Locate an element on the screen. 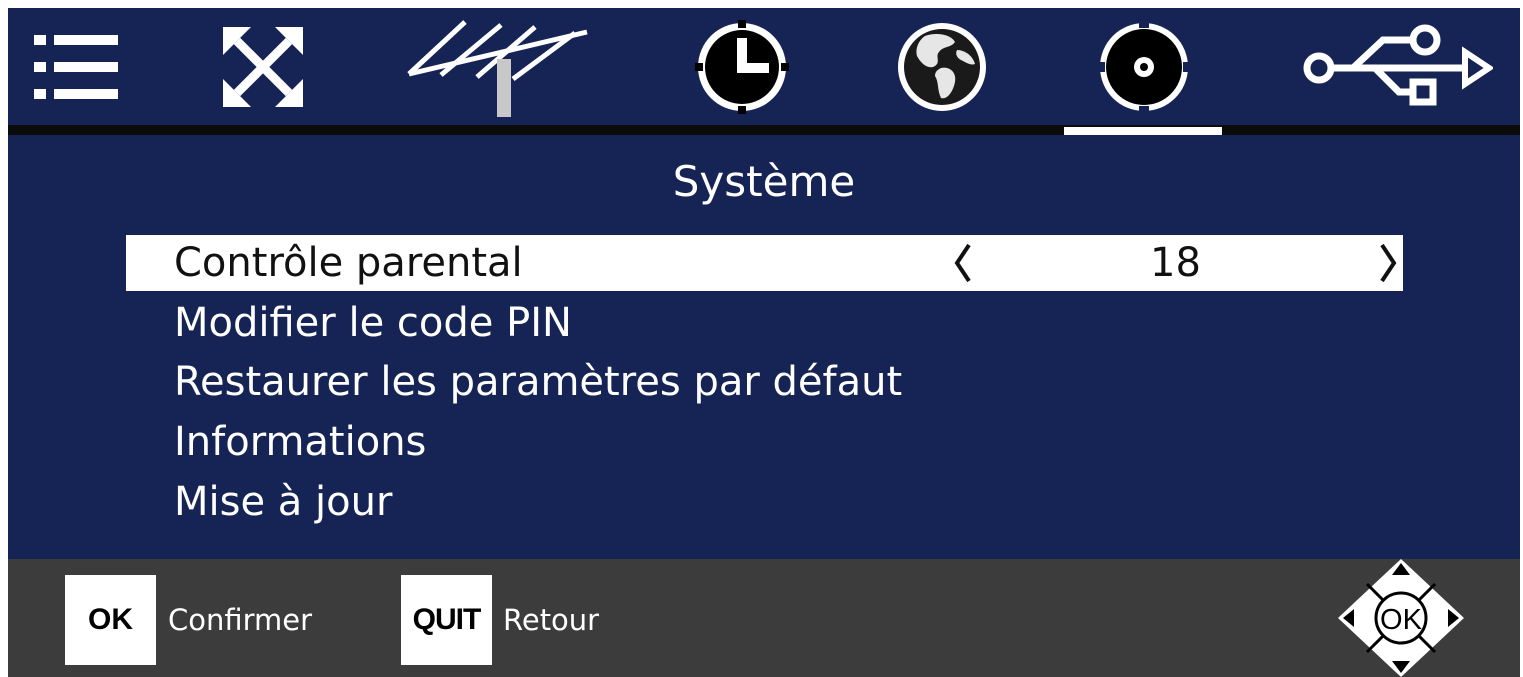  menu-item-restore-defaults: Restaurer les paramètres par défaut is located at coordinates (764, 382).